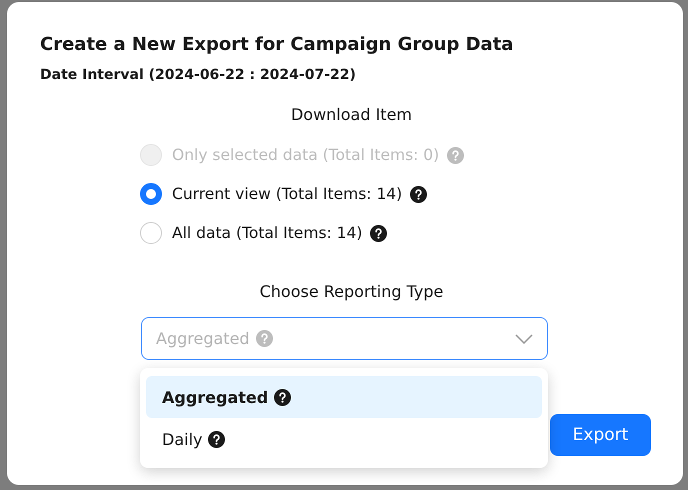 The image size is (688, 490). What do you see at coordinates (600, 435) in the screenshot?
I see `export-button: Export` at bounding box center [600, 435].